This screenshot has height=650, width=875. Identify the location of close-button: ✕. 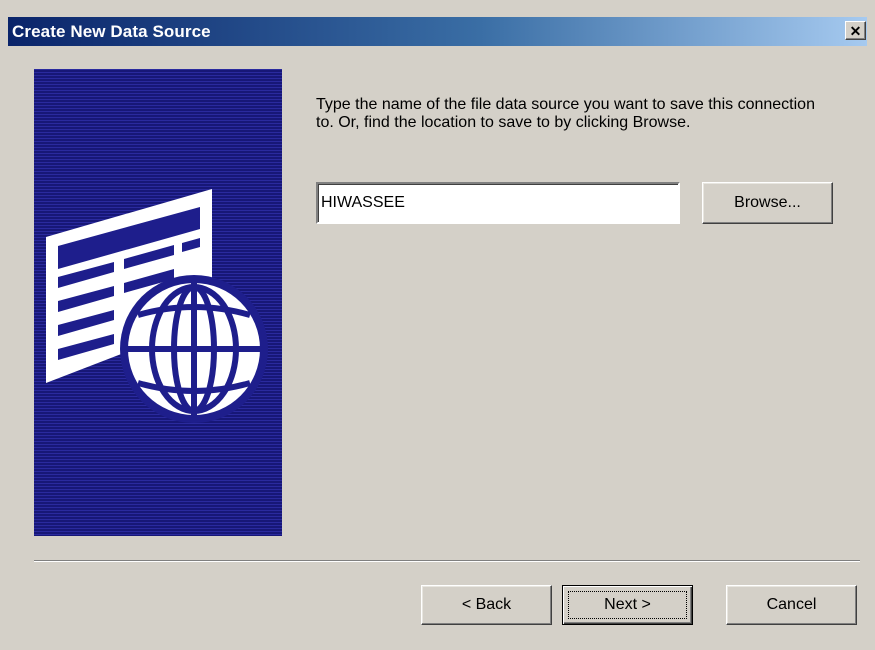
(855, 30).